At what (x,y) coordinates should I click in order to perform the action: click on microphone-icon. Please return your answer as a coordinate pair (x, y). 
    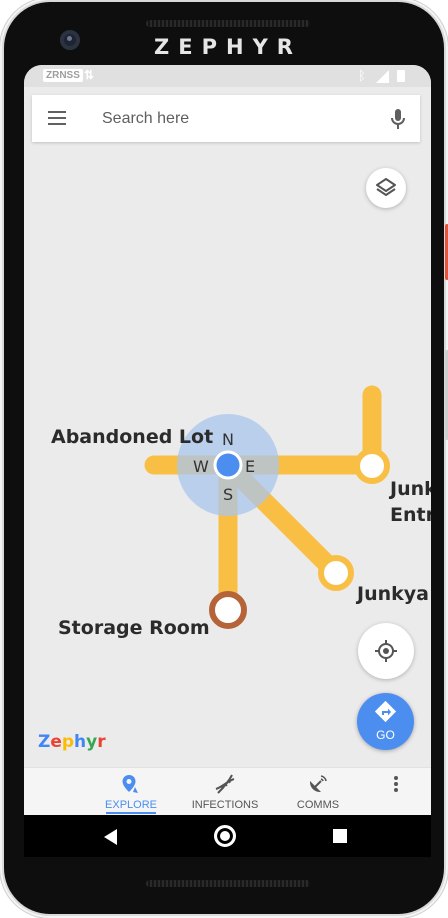
    Looking at the image, I should click on (398, 119).